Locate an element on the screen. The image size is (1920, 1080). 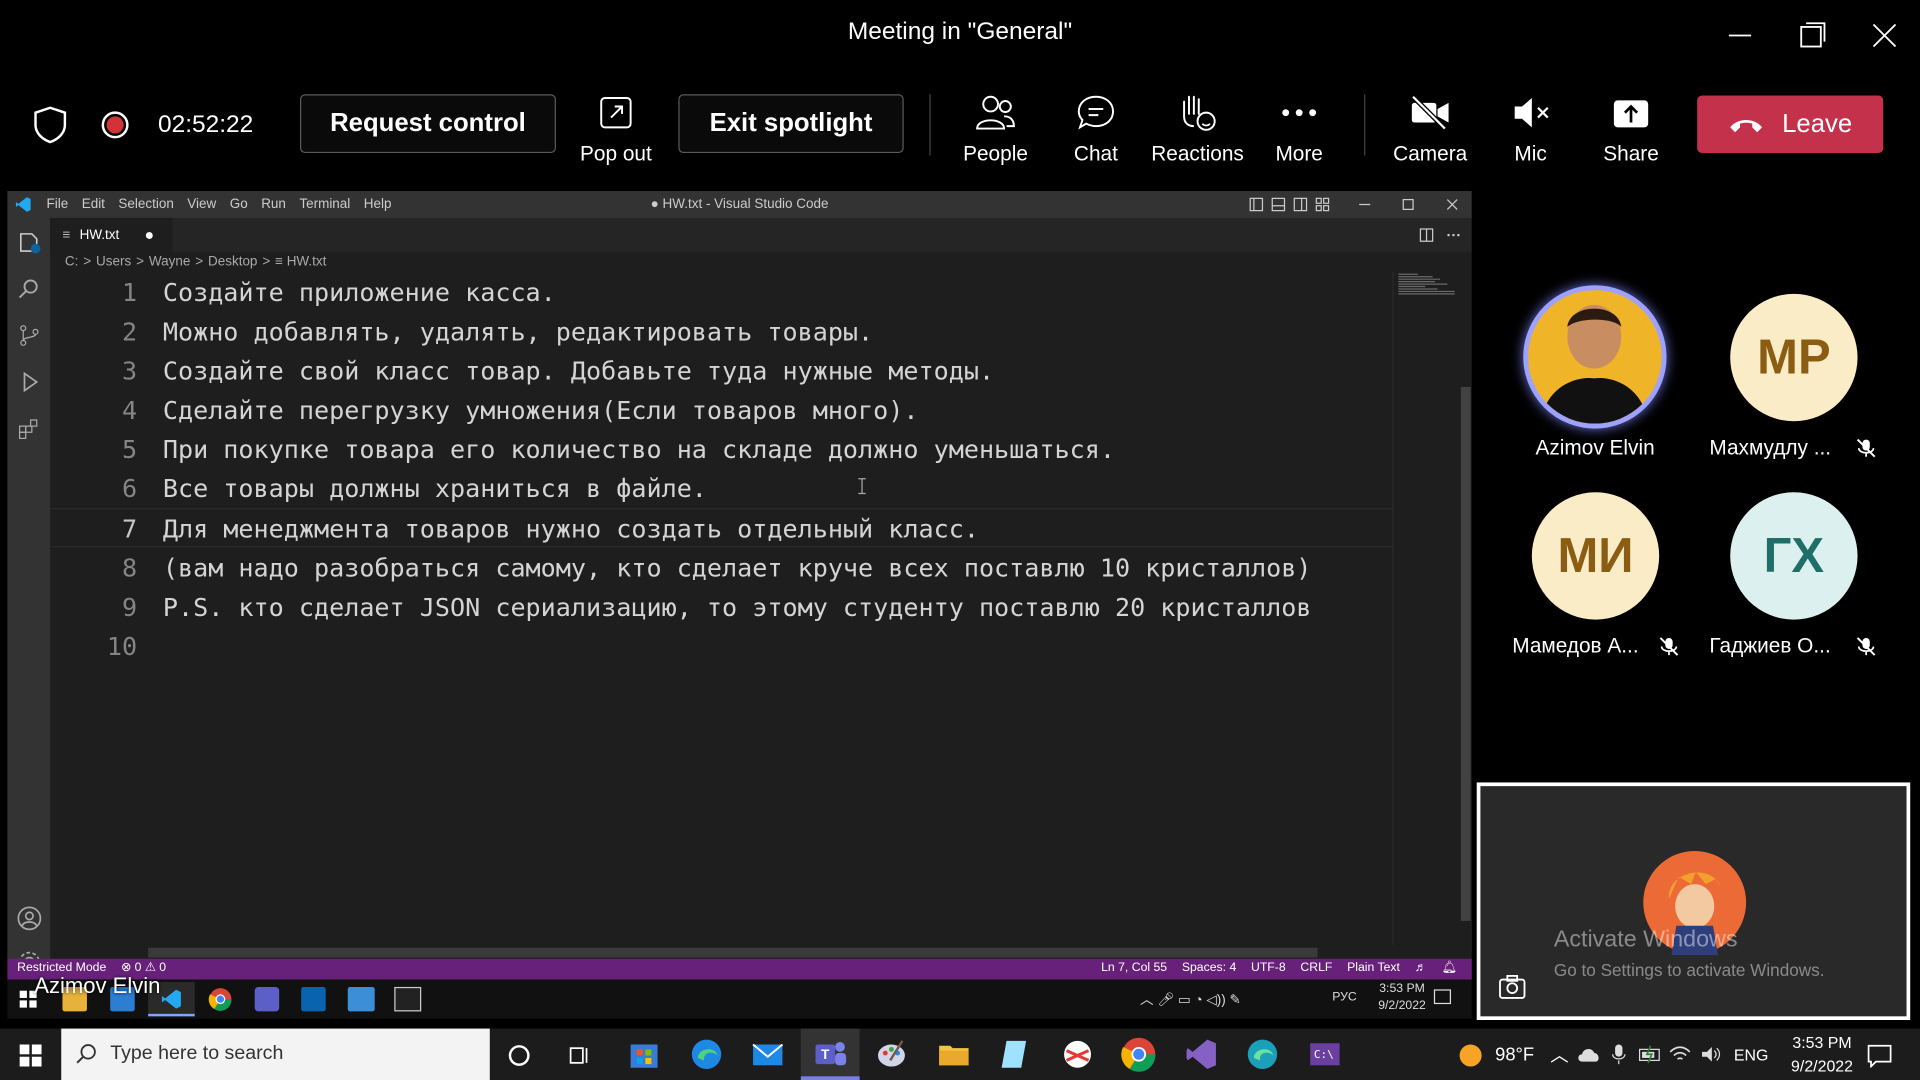
person-photo is located at coordinates (1595, 357).